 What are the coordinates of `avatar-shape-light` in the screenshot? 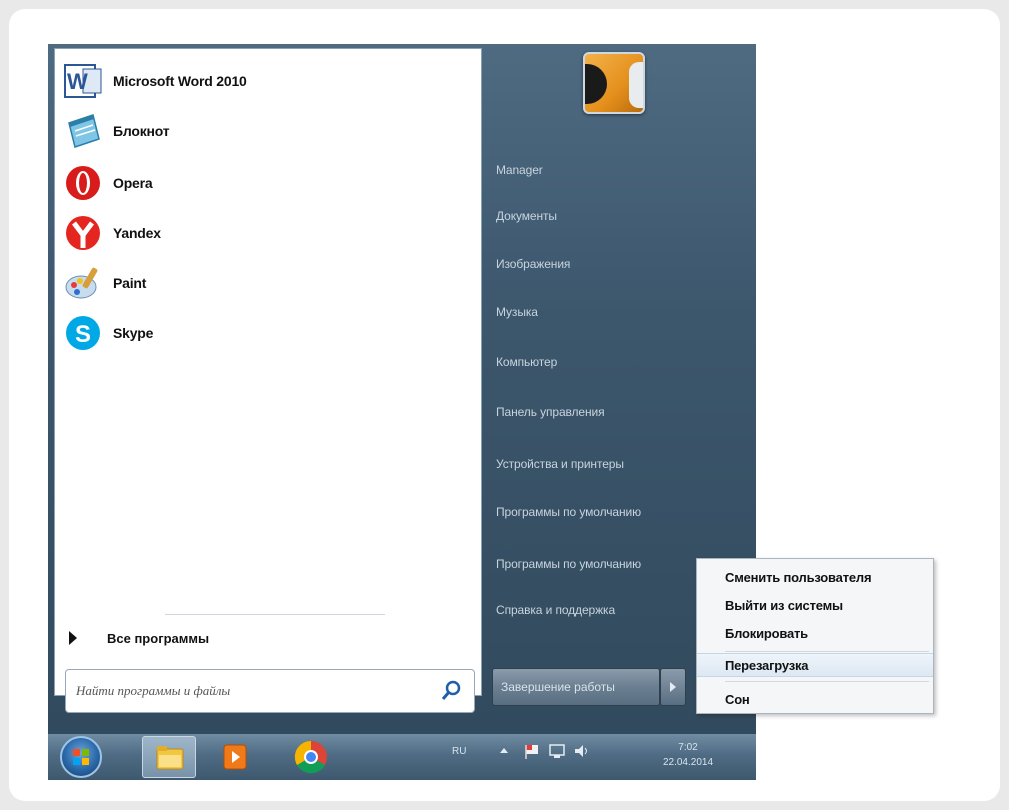 It's located at (636, 85).